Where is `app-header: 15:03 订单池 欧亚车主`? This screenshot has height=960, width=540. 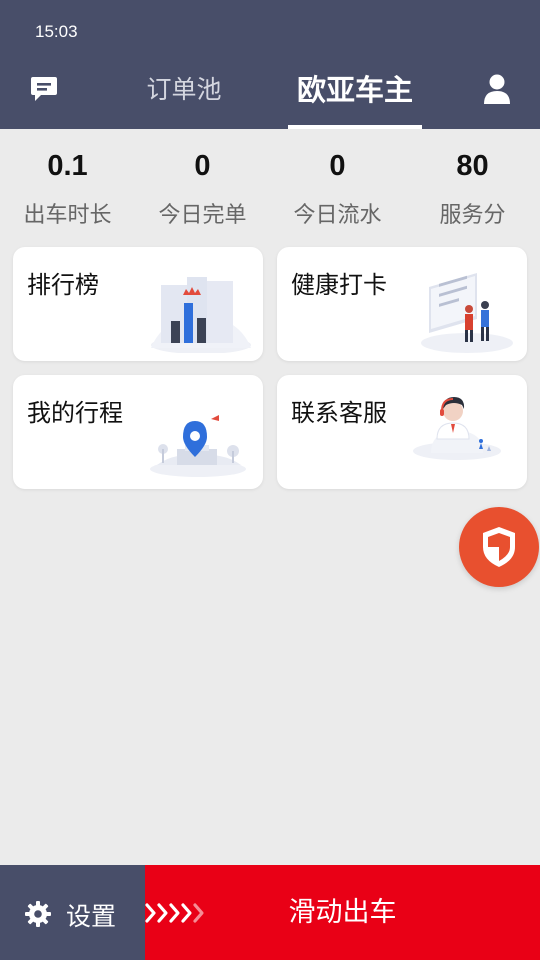
app-header: 15:03 订单池 欧亚车主 is located at coordinates (270, 64).